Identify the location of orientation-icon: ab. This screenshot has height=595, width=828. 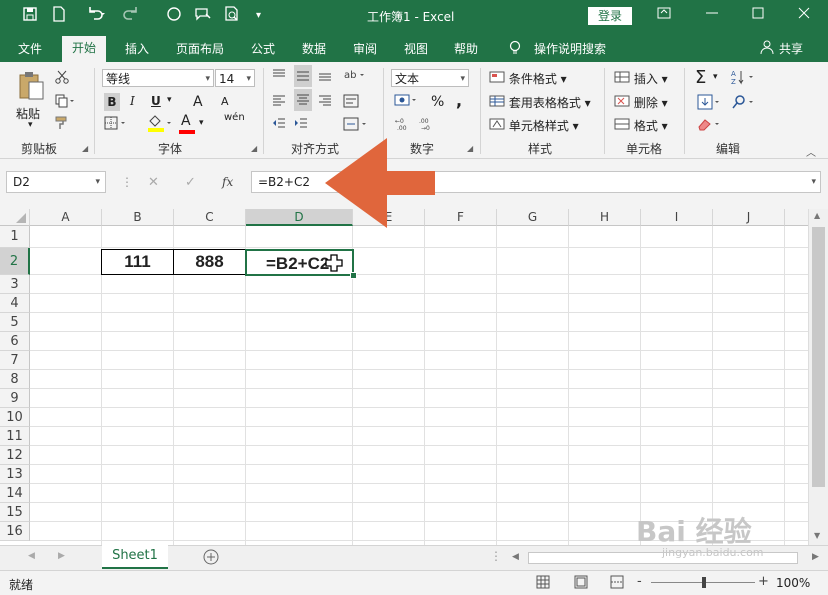
(355, 76).